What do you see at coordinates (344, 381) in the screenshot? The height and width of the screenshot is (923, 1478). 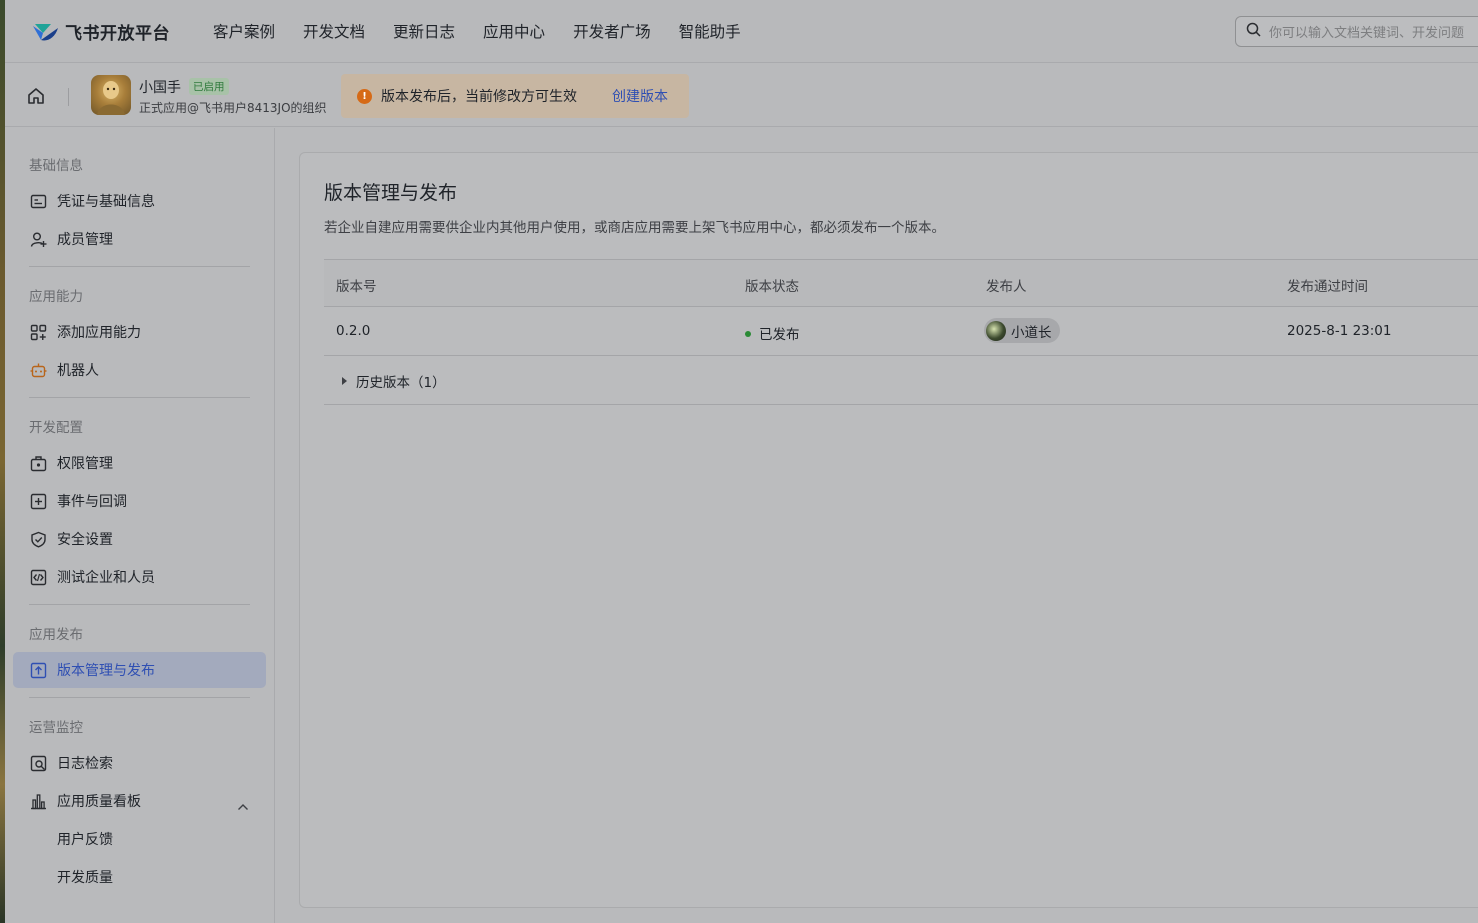 I see `caret-right-icon` at bounding box center [344, 381].